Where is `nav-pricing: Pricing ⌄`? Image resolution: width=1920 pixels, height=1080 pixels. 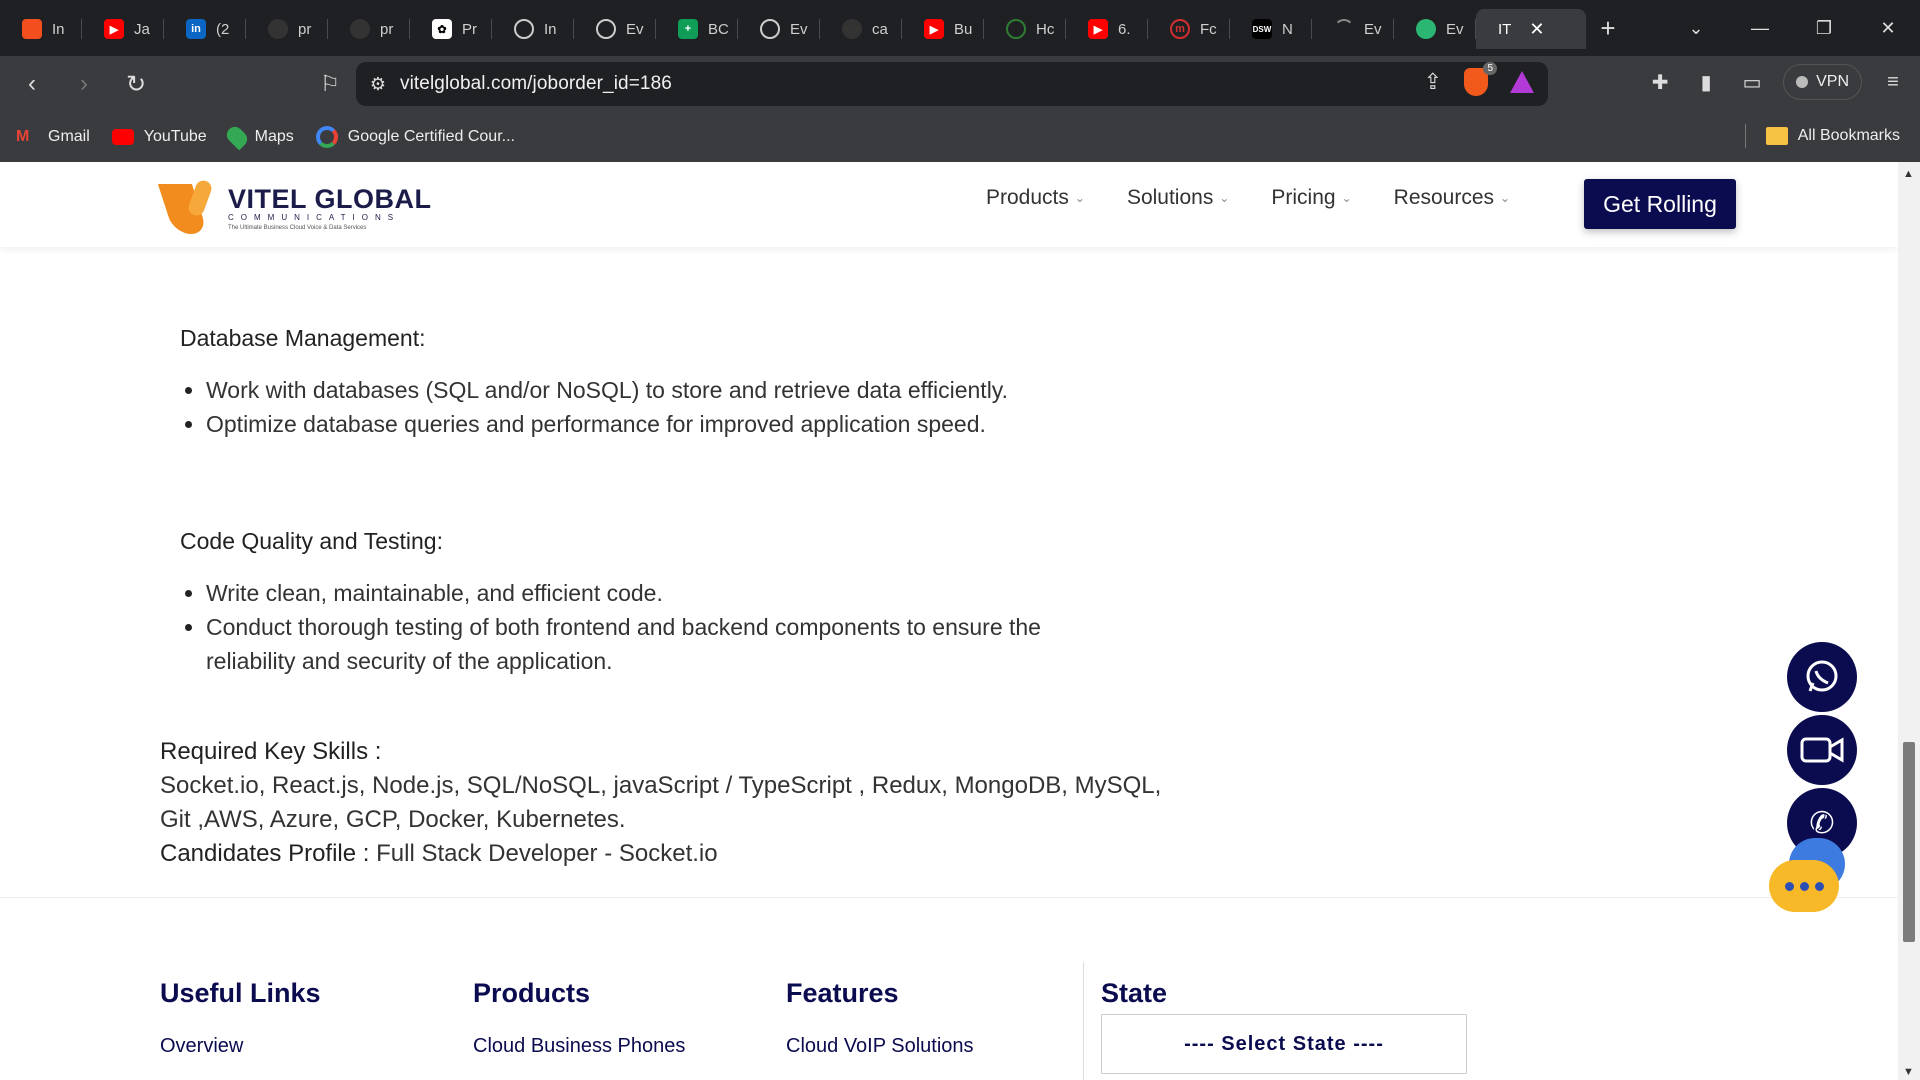 nav-pricing: Pricing ⌄ is located at coordinates (1311, 198).